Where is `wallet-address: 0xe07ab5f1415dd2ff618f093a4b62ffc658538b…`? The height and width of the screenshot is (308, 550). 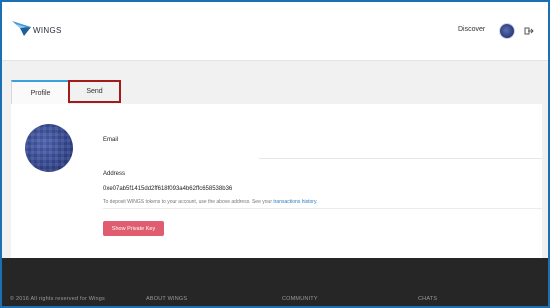 wallet-address: 0xe07ab5f1415dd2ff618f093a4b62ffc658538b… is located at coordinates (168, 189).